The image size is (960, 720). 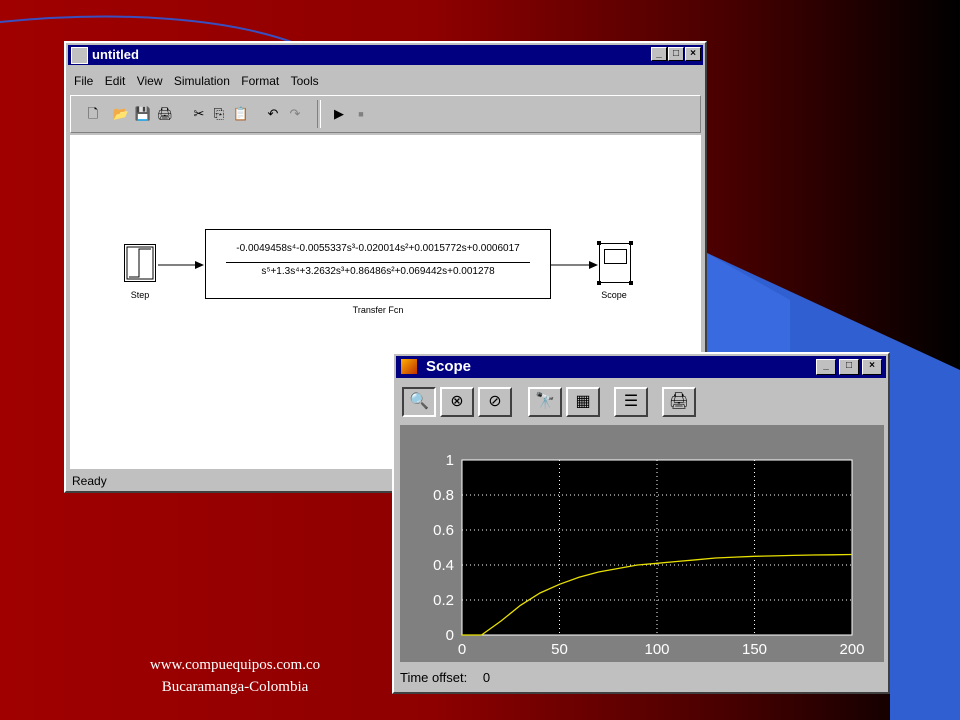 I want to click on copy-icon: ⎘, so click(x=219, y=114).